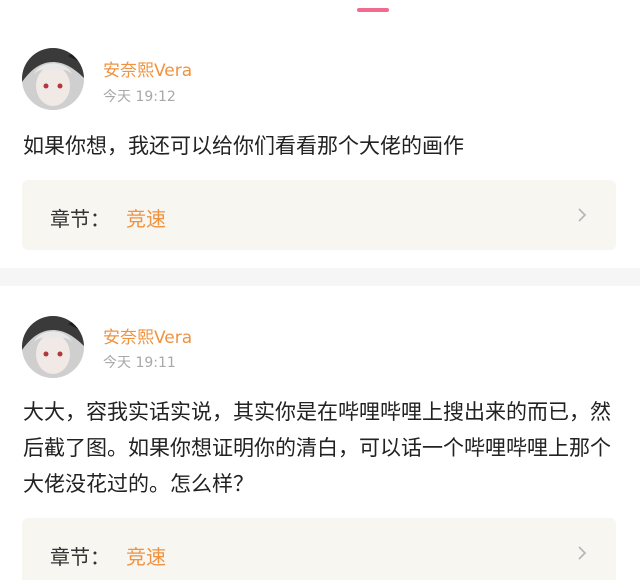 Image resolution: width=640 pixels, height=580 pixels. What do you see at coordinates (373, 10) in the screenshot?
I see `active-tab-indicator` at bounding box center [373, 10].